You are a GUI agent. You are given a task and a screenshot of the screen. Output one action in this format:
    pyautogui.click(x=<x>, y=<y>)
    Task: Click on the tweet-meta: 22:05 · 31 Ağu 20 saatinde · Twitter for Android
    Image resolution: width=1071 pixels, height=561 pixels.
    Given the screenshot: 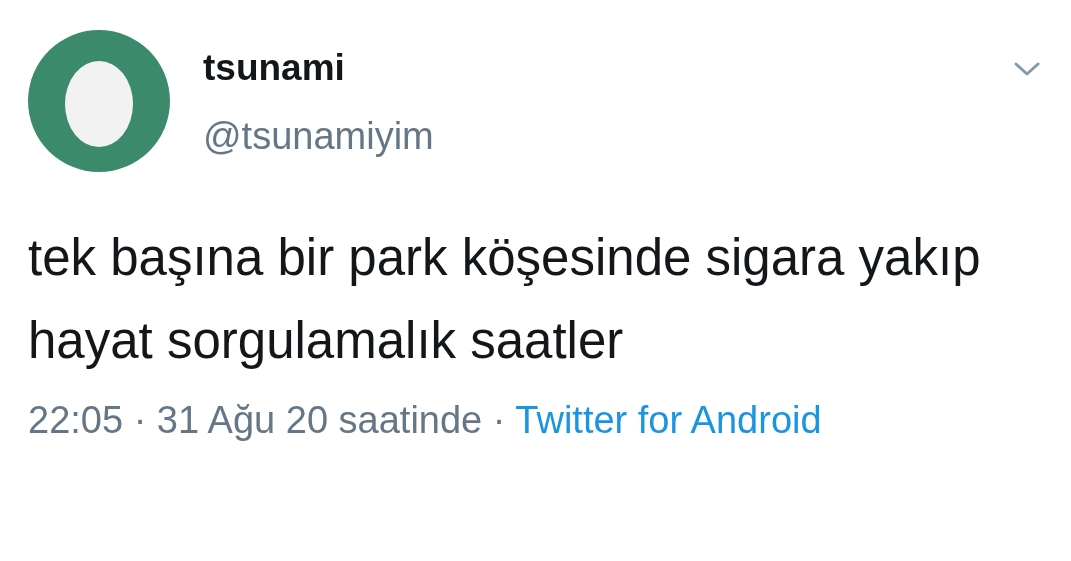 What is the action you would take?
    pyautogui.click(x=425, y=420)
    